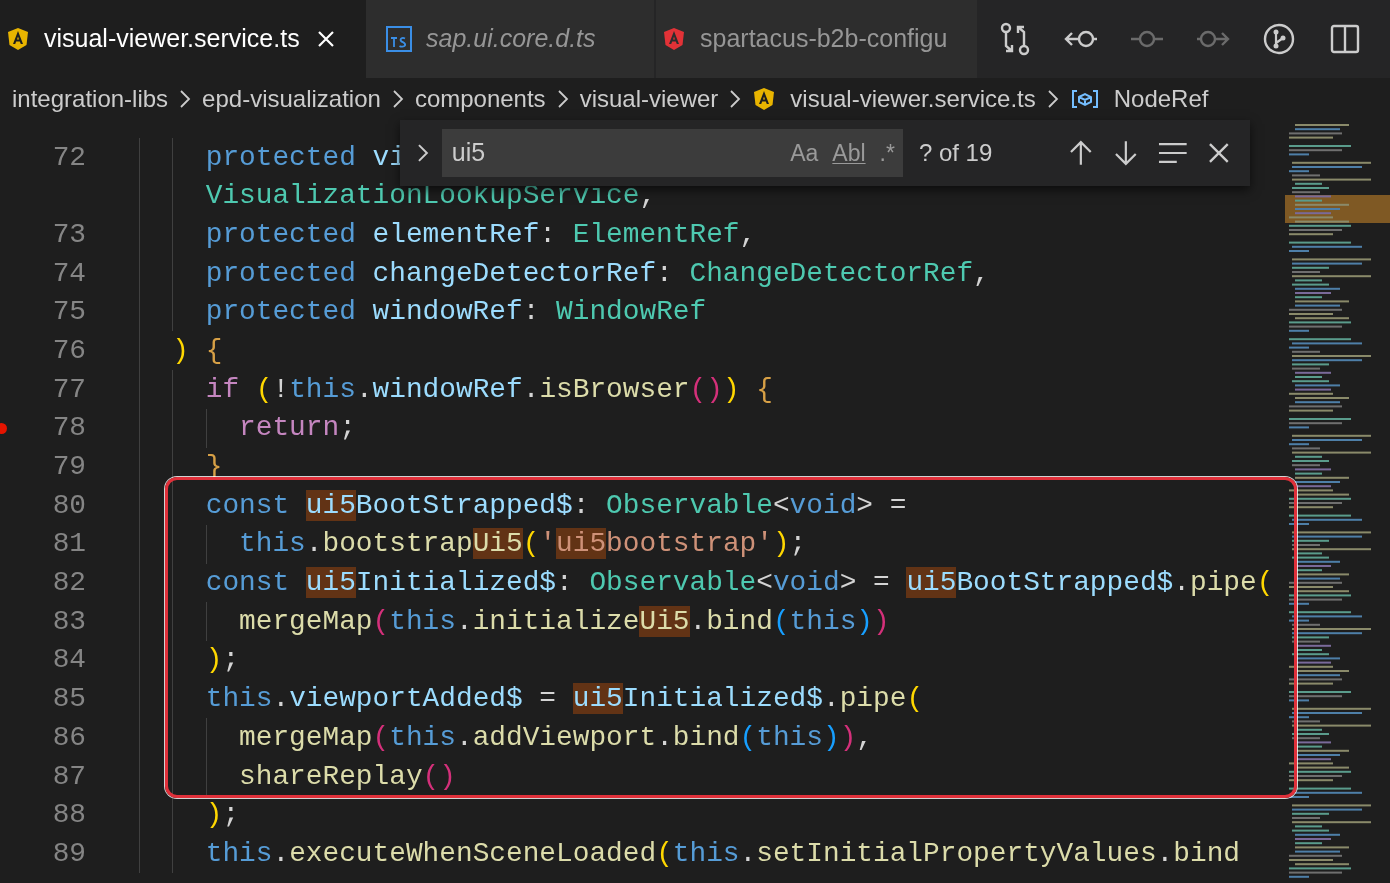 Image resolution: width=1390 pixels, height=883 pixels. What do you see at coordinates (69, 312) in the screenshot?
I see `line-number: 75` at bounding box center [69, 312].